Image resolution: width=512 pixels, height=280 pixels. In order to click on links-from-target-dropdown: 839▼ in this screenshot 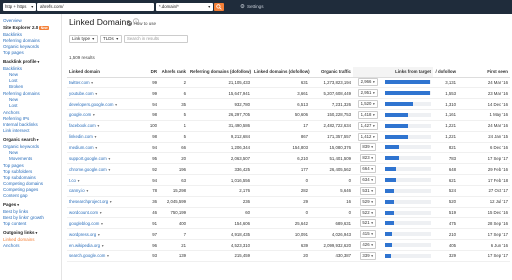, I will do `click(368, 147)`.